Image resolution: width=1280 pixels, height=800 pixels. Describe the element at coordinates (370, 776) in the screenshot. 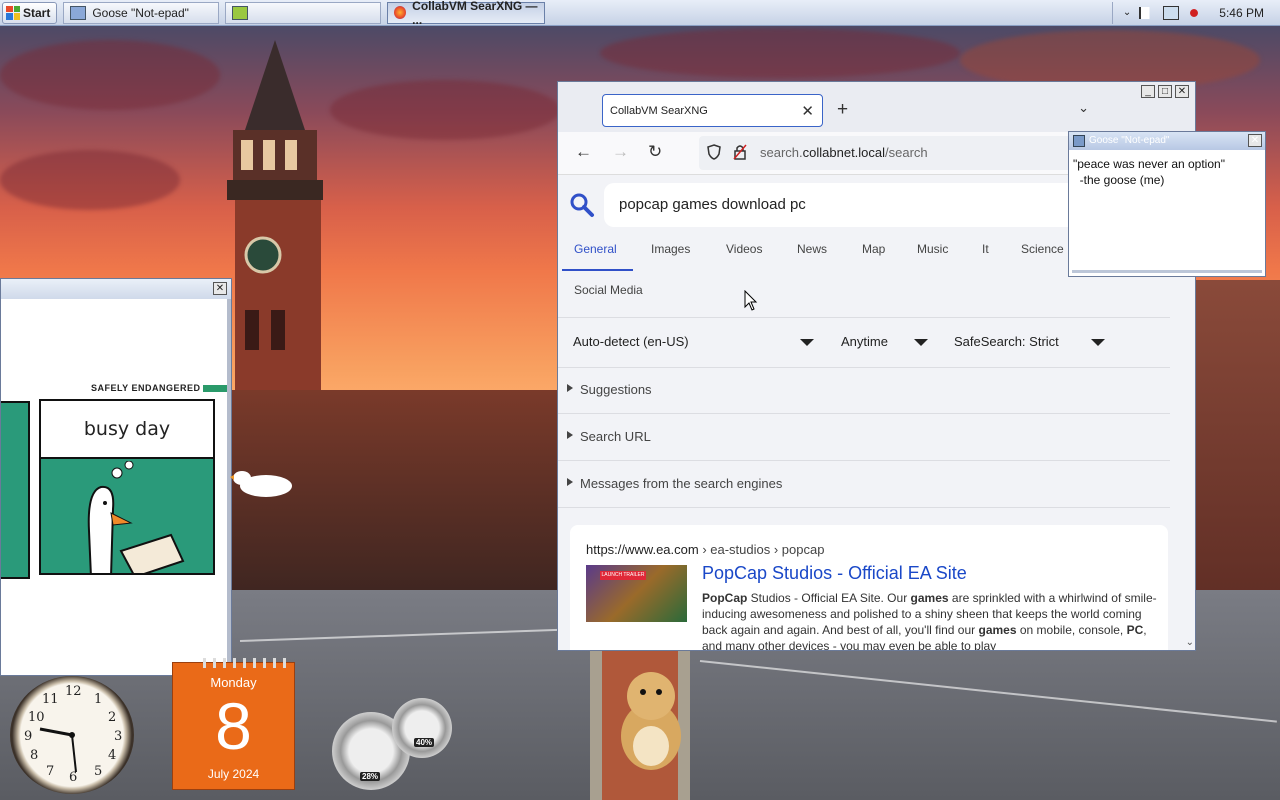

I see `cpu-percent: 28%` at that location.